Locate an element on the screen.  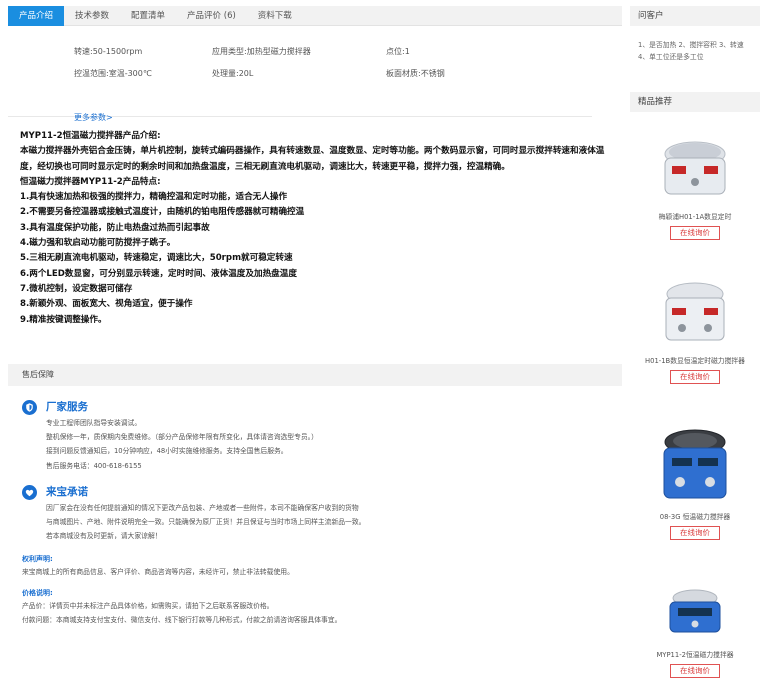
desc-feature: 5.三相无刷直流电机驱动，转速稳定，调速比大，50rpm就可稳定转速 is located at coordinates (156, 258).